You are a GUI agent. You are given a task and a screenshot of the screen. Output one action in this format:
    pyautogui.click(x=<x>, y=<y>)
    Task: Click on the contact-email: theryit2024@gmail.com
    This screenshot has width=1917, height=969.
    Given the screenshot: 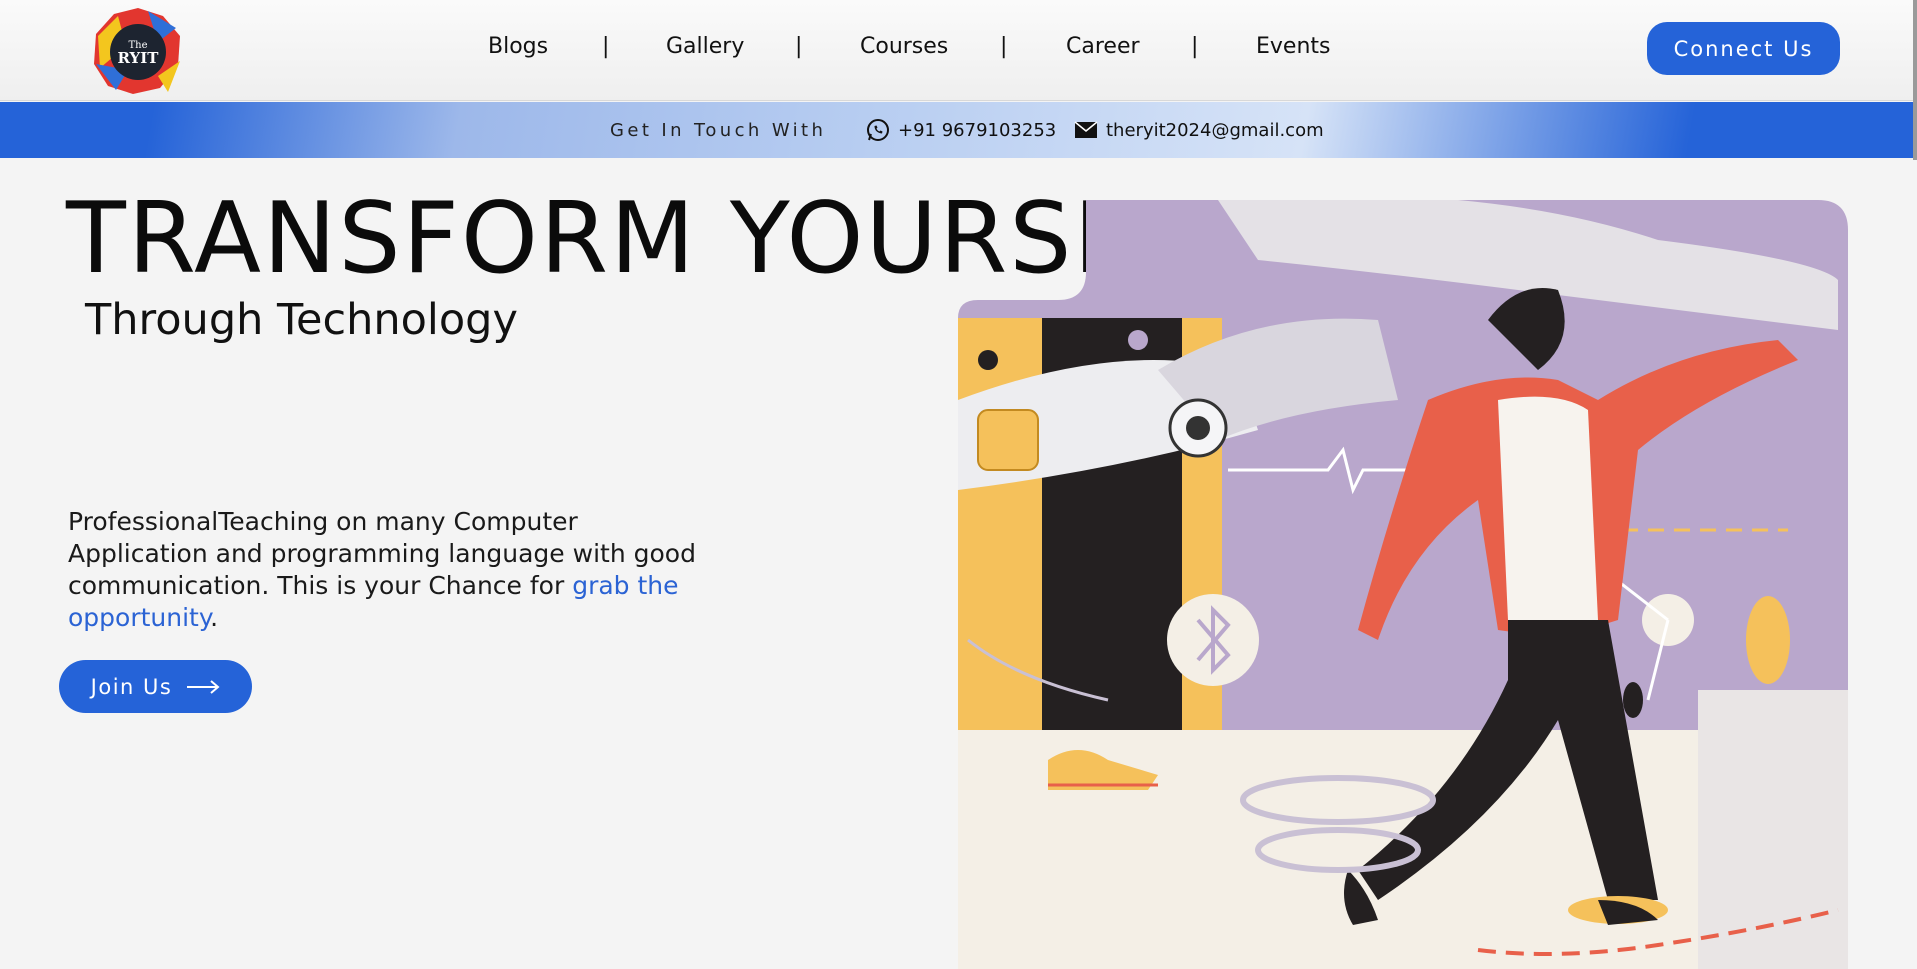 What is the action you would take?
    pyautogui.click(x=1215, y=130)
    